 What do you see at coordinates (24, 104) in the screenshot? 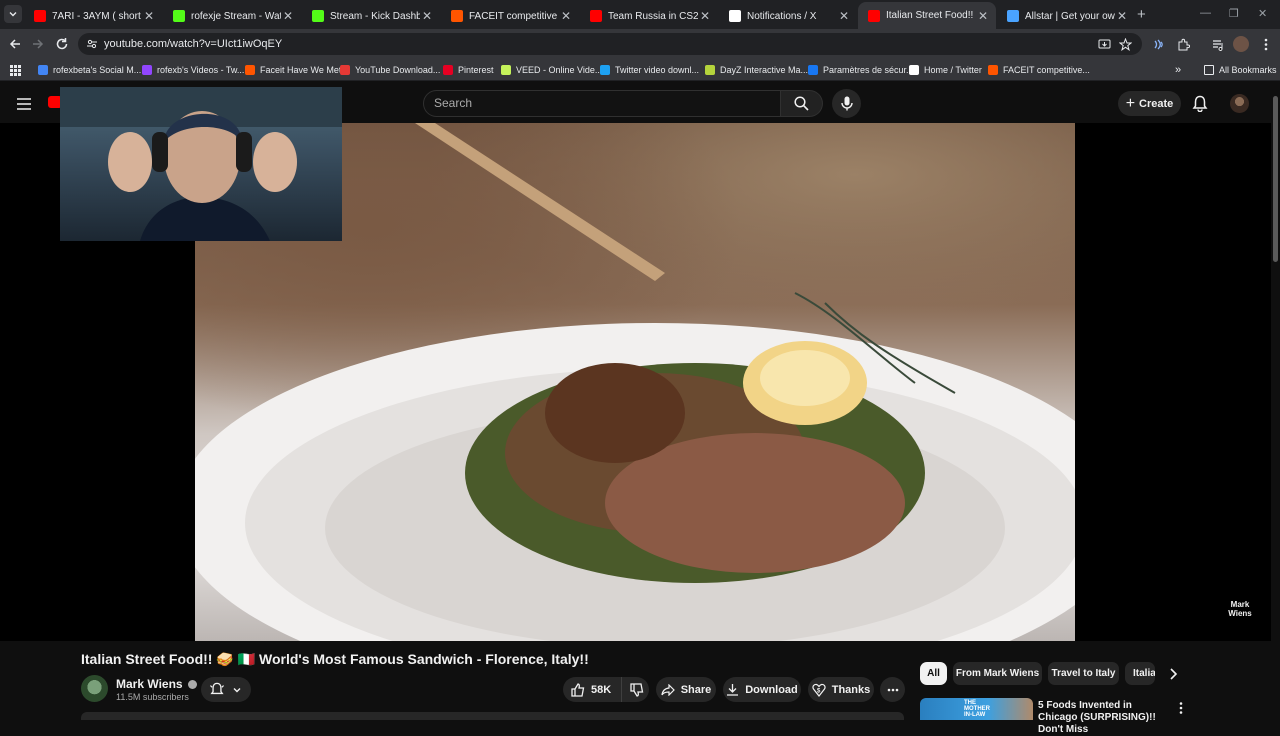
I see `hamburger-menu-icon` at bounding box center [24, 104].